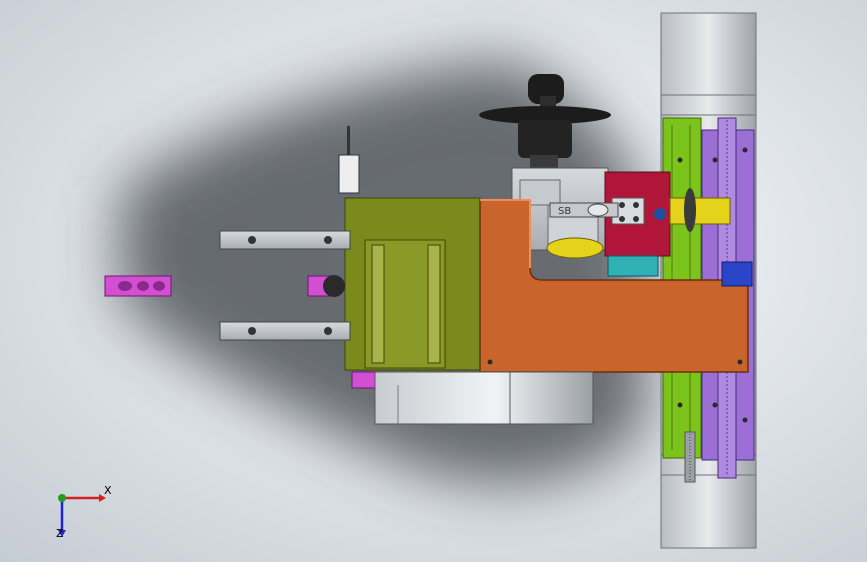  Describe the element at coordinates (138, 286) in the screenshot. I see `magenta-slot-block` at that location.